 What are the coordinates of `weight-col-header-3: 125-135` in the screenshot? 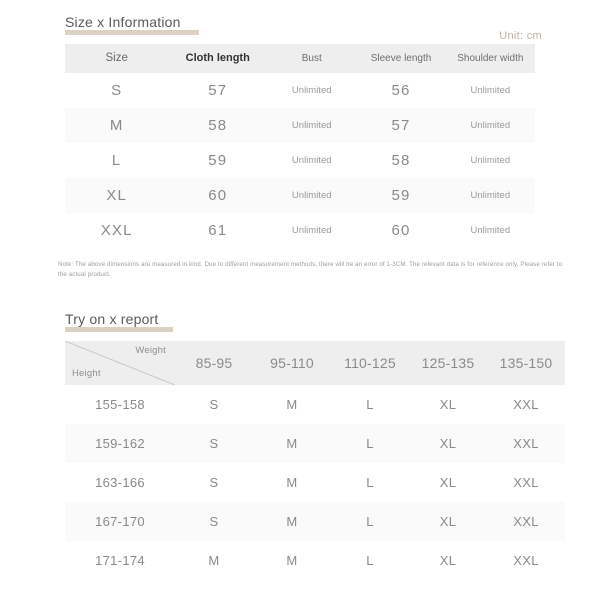 It's located at (448, 362).